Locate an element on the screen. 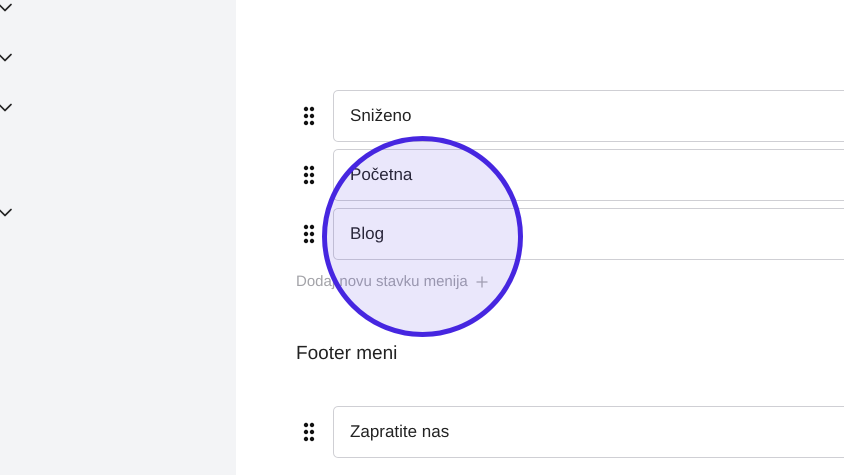 The height and width of the screenshot is (475, 844). menu-item-field: Početna is located at coordinates (588, 175).